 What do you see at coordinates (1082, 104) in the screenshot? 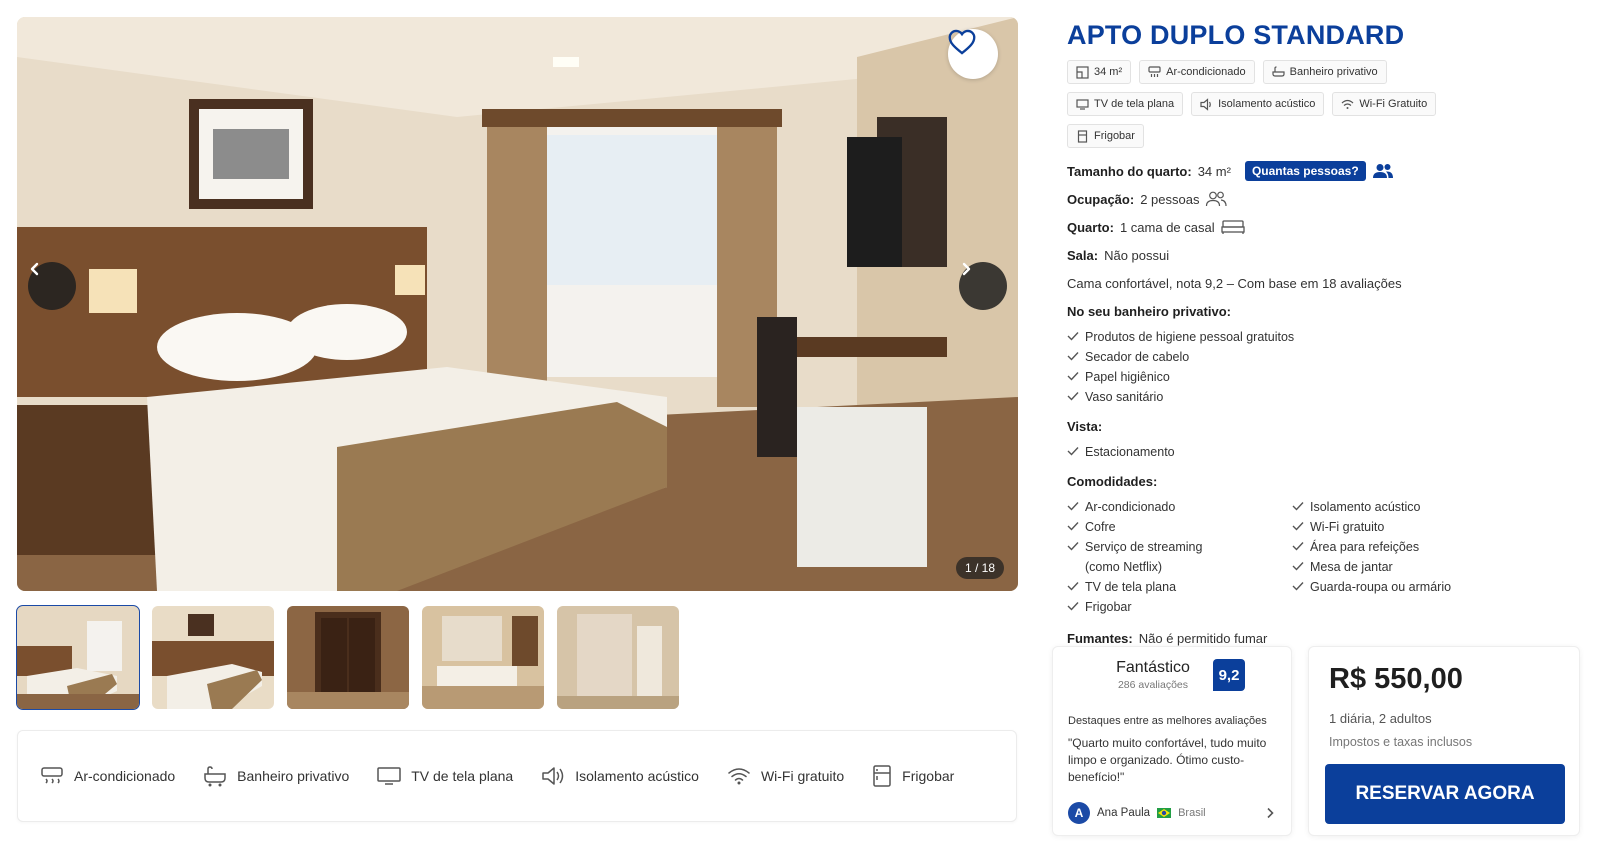
I see `tv-icon` at bounding box center [1082, 104].